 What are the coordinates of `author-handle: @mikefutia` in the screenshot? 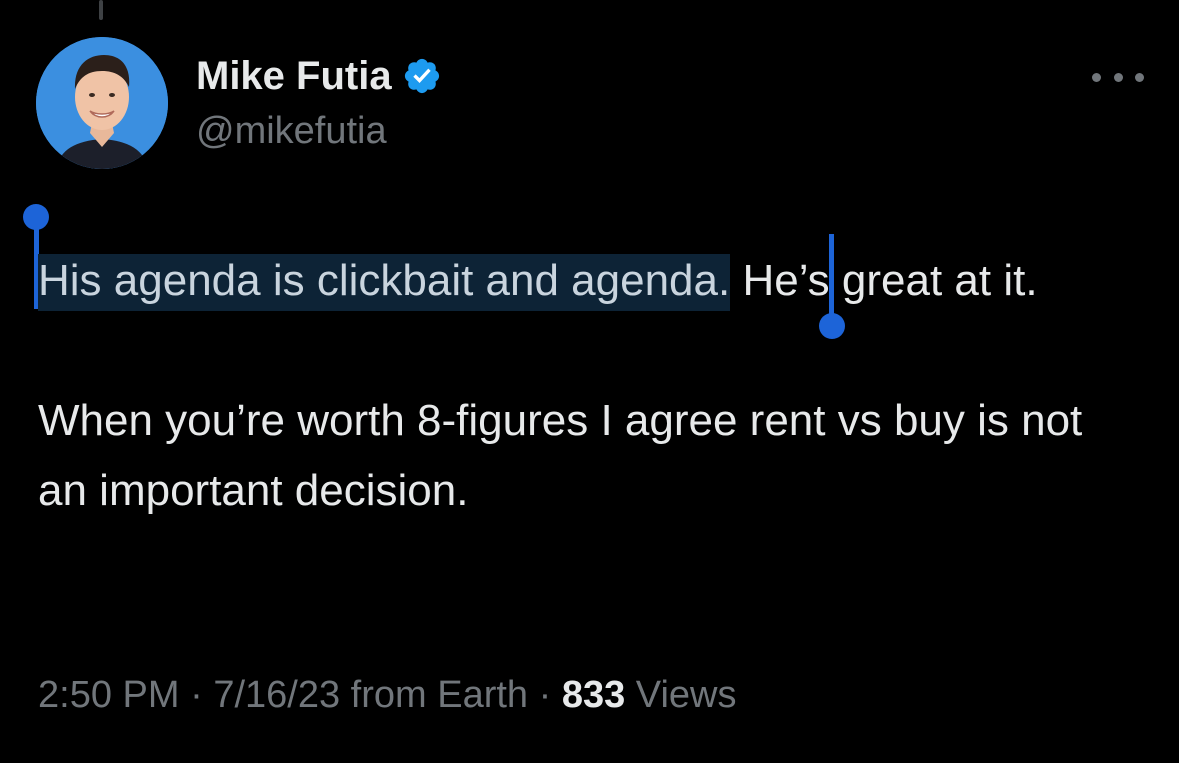 It's located at (291, 131).